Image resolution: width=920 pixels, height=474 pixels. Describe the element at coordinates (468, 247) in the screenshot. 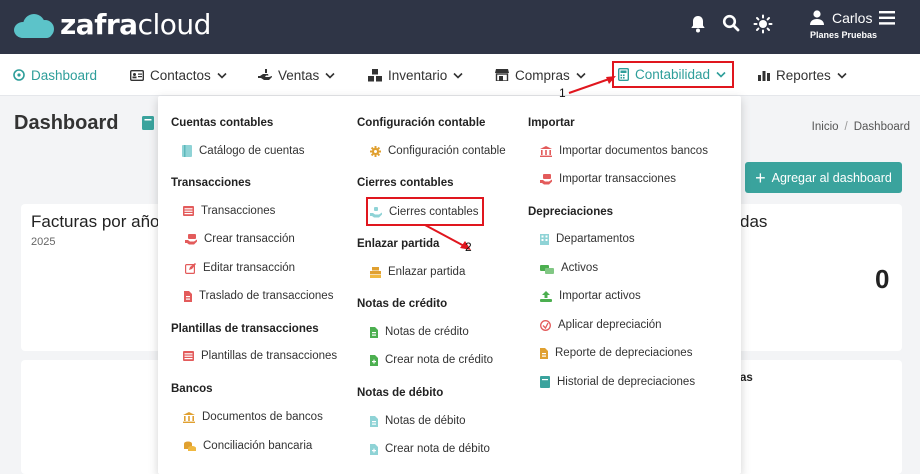

I see `annotation-step-2: 2` at that location.